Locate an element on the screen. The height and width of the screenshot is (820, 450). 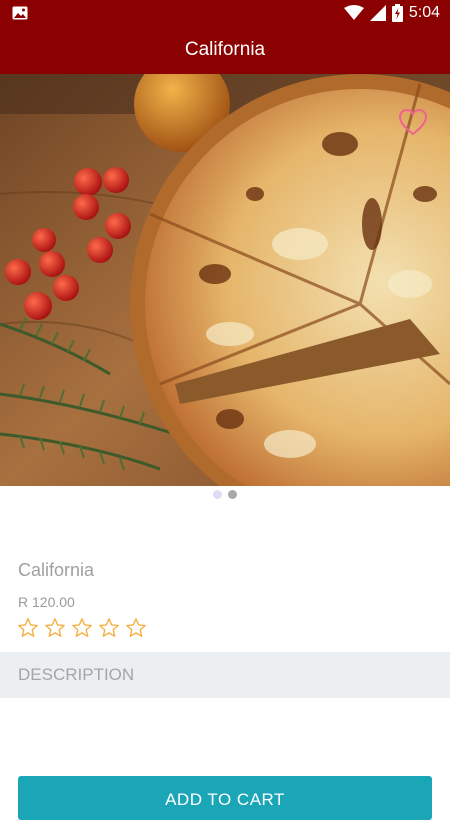
add-to-cart-label: ADD TO CART is located at coordinates (225, 799).